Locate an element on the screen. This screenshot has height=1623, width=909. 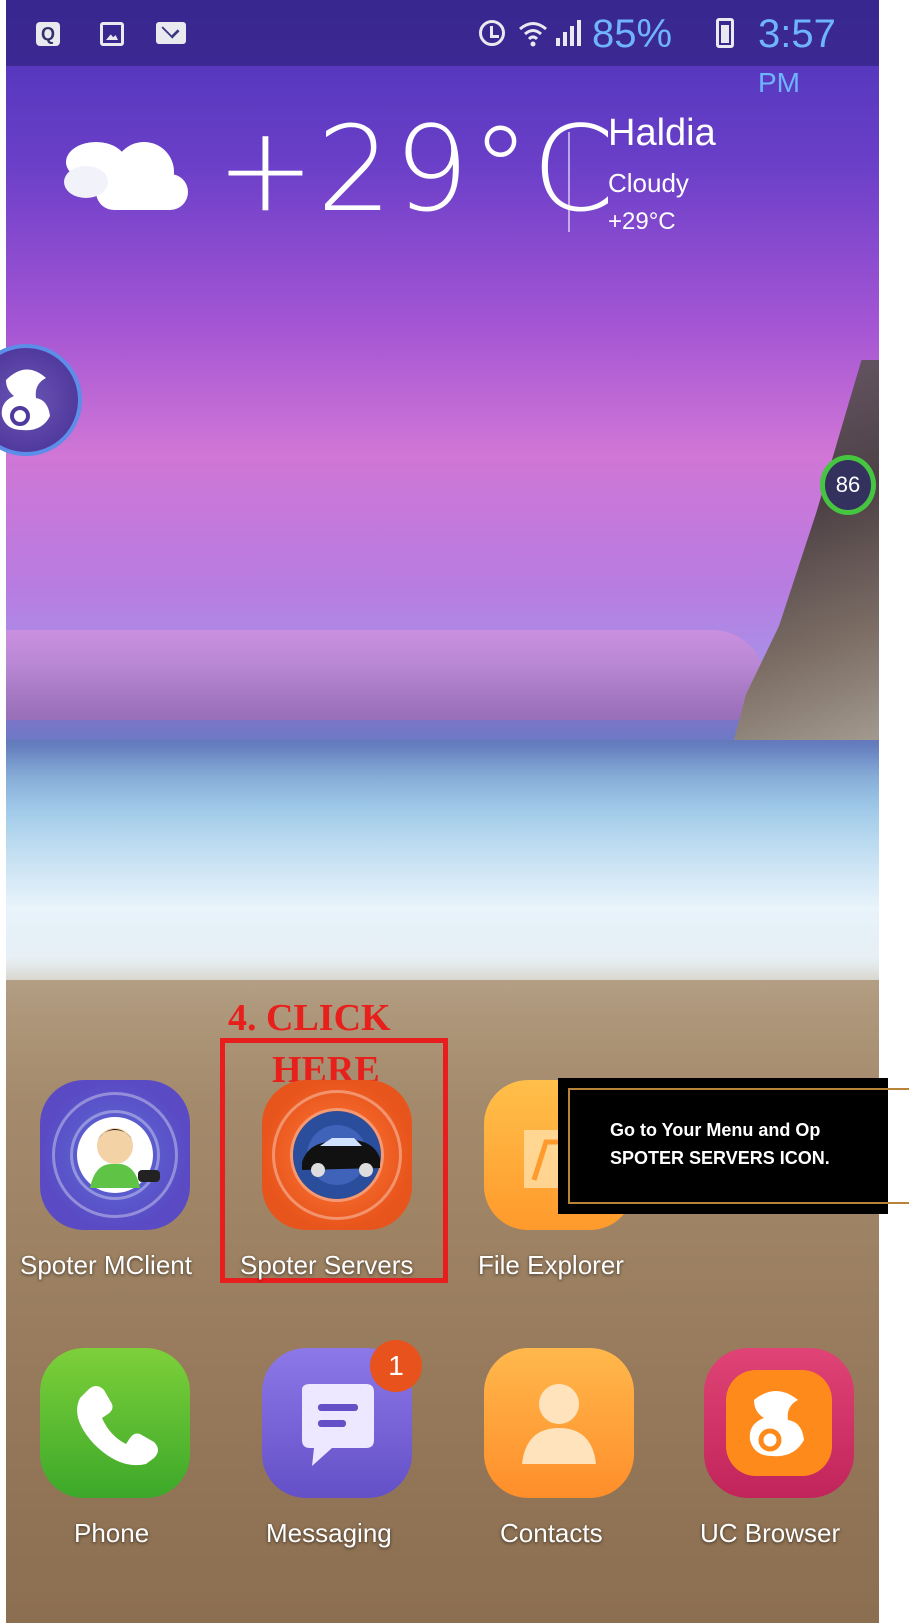
person-icon is located at coordinates (559, 1424).